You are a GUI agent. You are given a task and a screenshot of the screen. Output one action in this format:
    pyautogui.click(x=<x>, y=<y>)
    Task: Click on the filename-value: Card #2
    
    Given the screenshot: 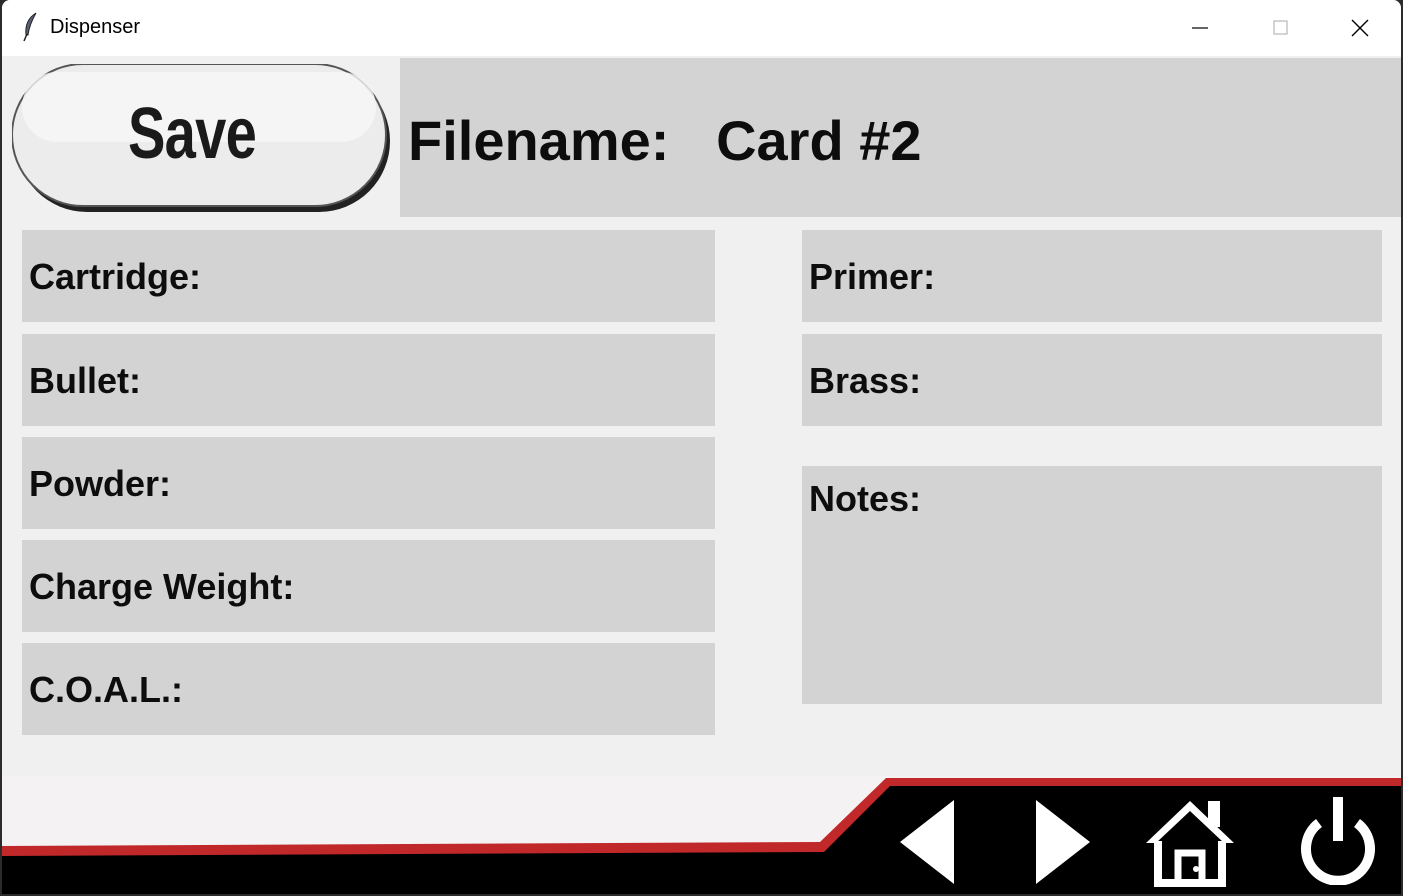 What is the action you would take?
    pyautogui.click(x=819, y=140)
    